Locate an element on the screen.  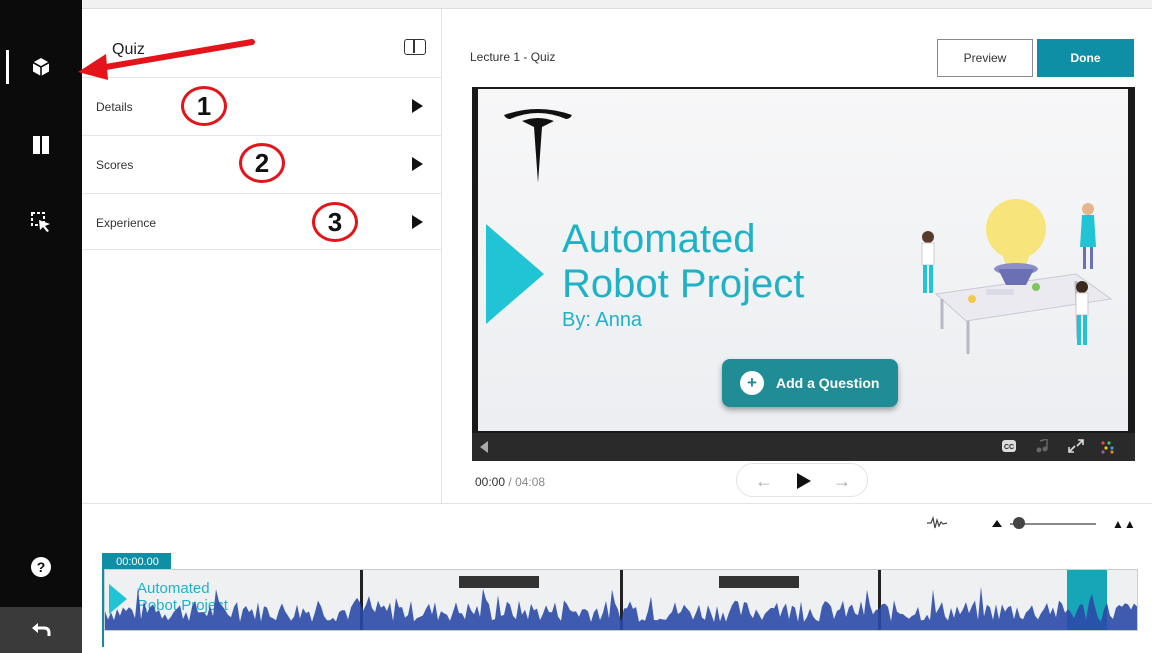
slide-title: Automated Robot Project is located at coordinates (727, 262).